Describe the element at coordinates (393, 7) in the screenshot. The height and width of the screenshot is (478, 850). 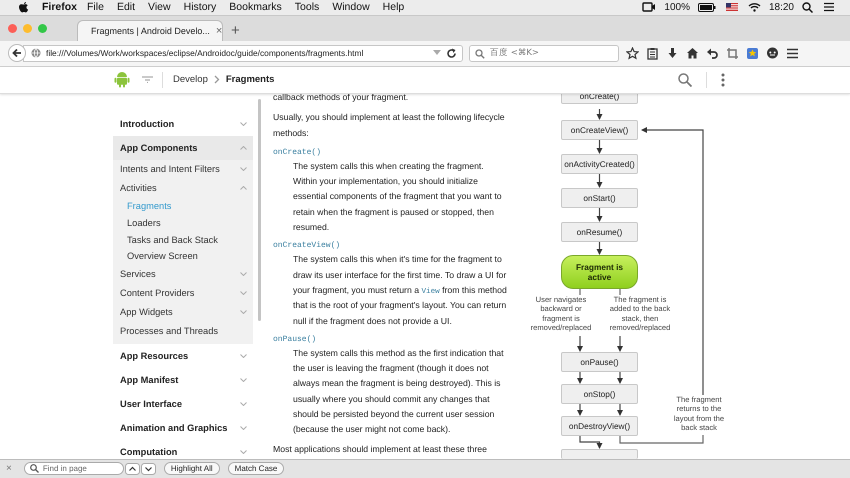
I see `menu-item: Help` at that location.